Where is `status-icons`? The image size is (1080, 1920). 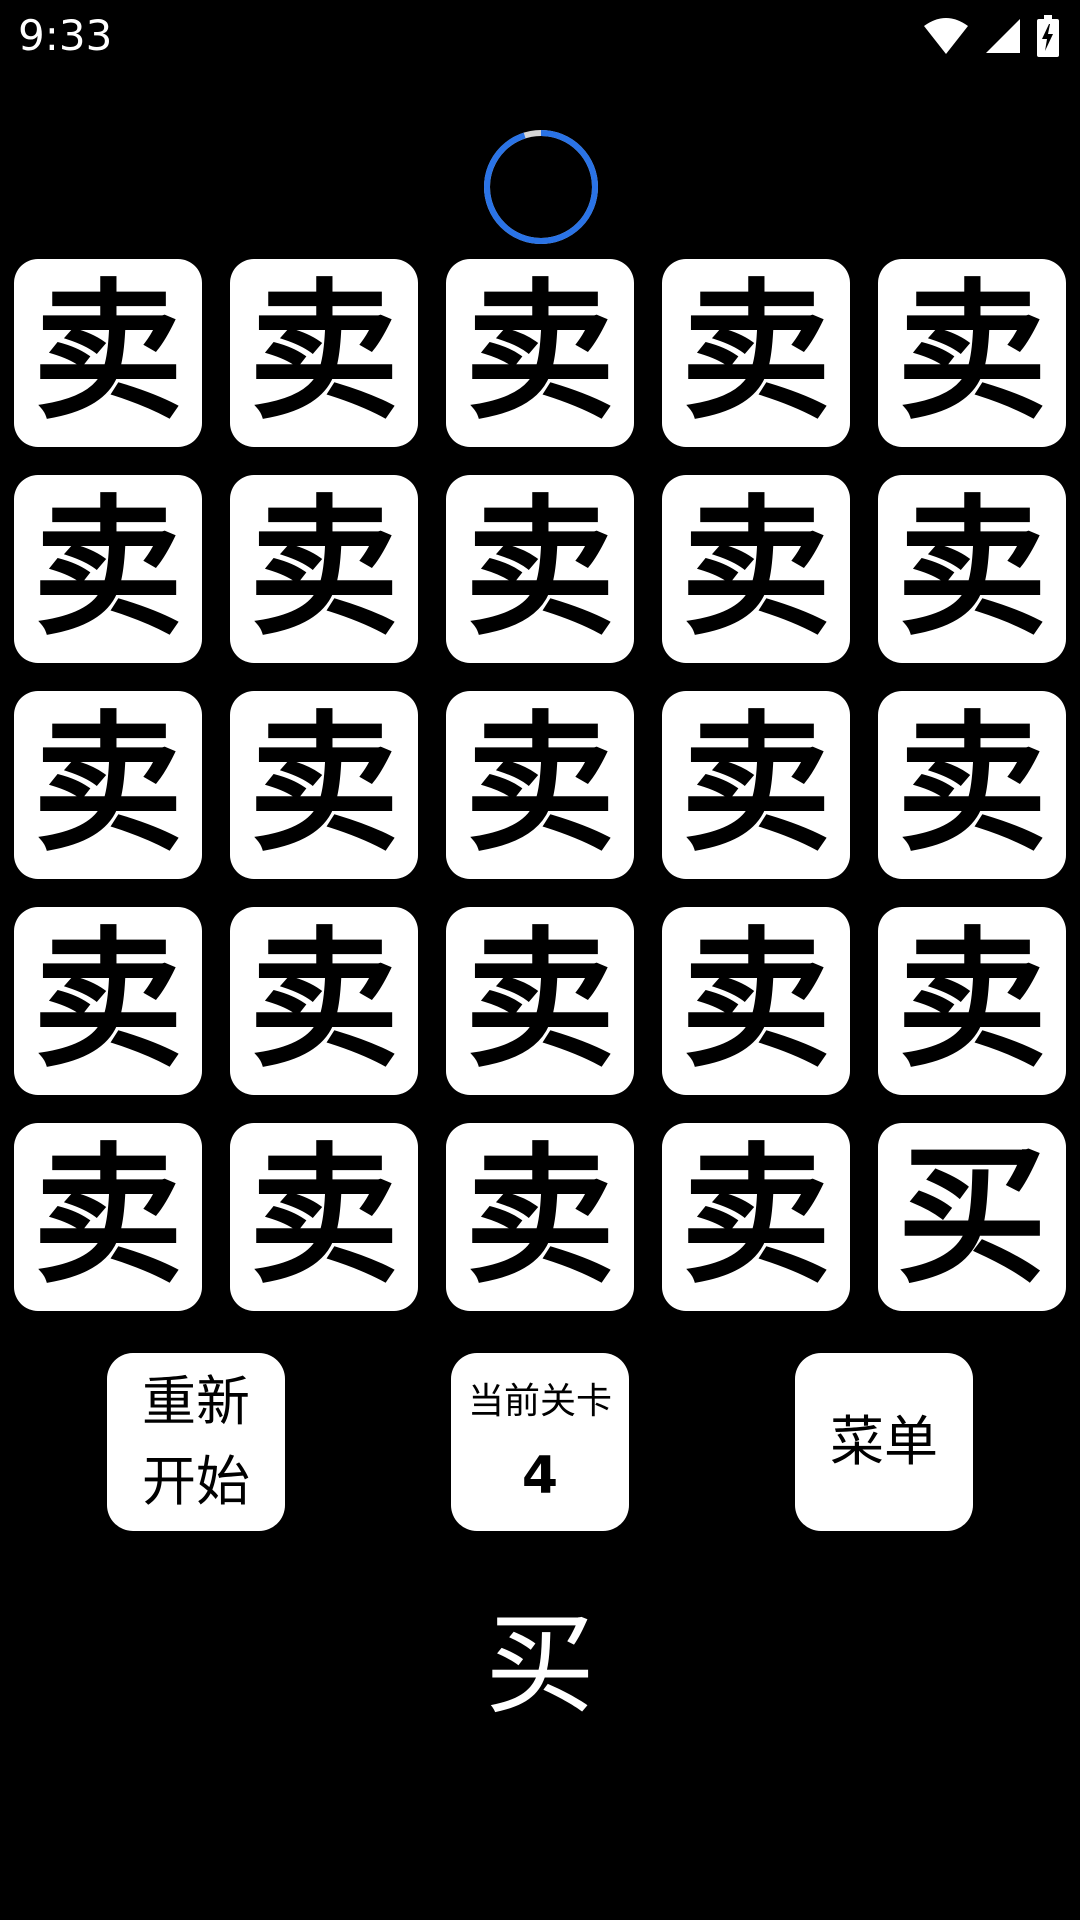 status-icons is located at coordinates (991, 36).